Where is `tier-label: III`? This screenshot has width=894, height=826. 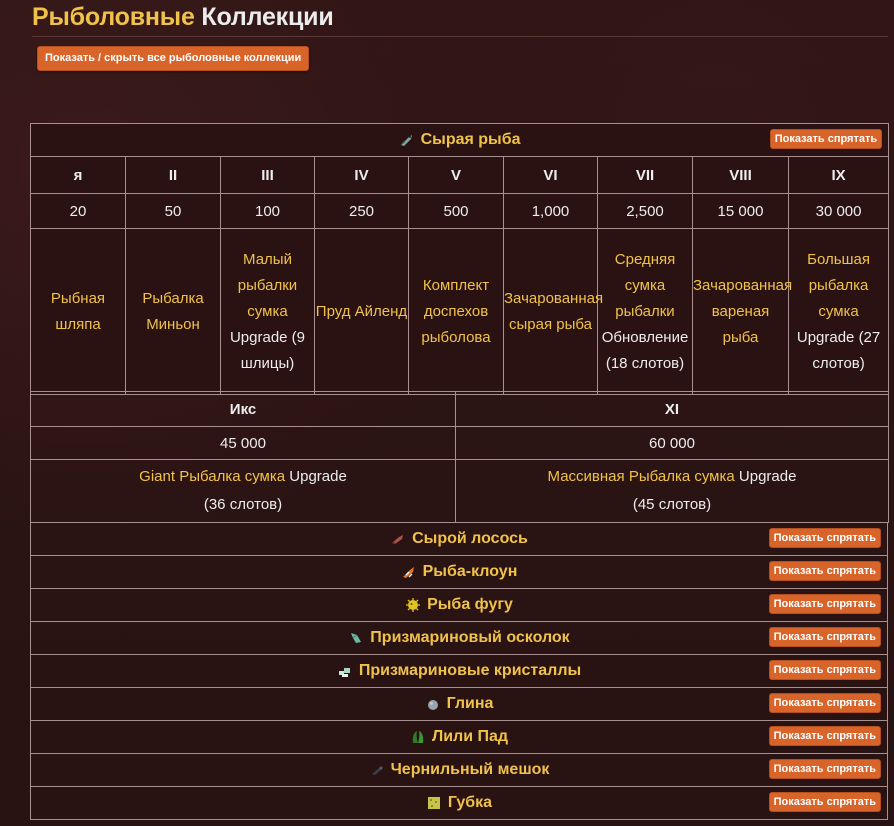
tier-label: III is located at coordinates (267, 175).